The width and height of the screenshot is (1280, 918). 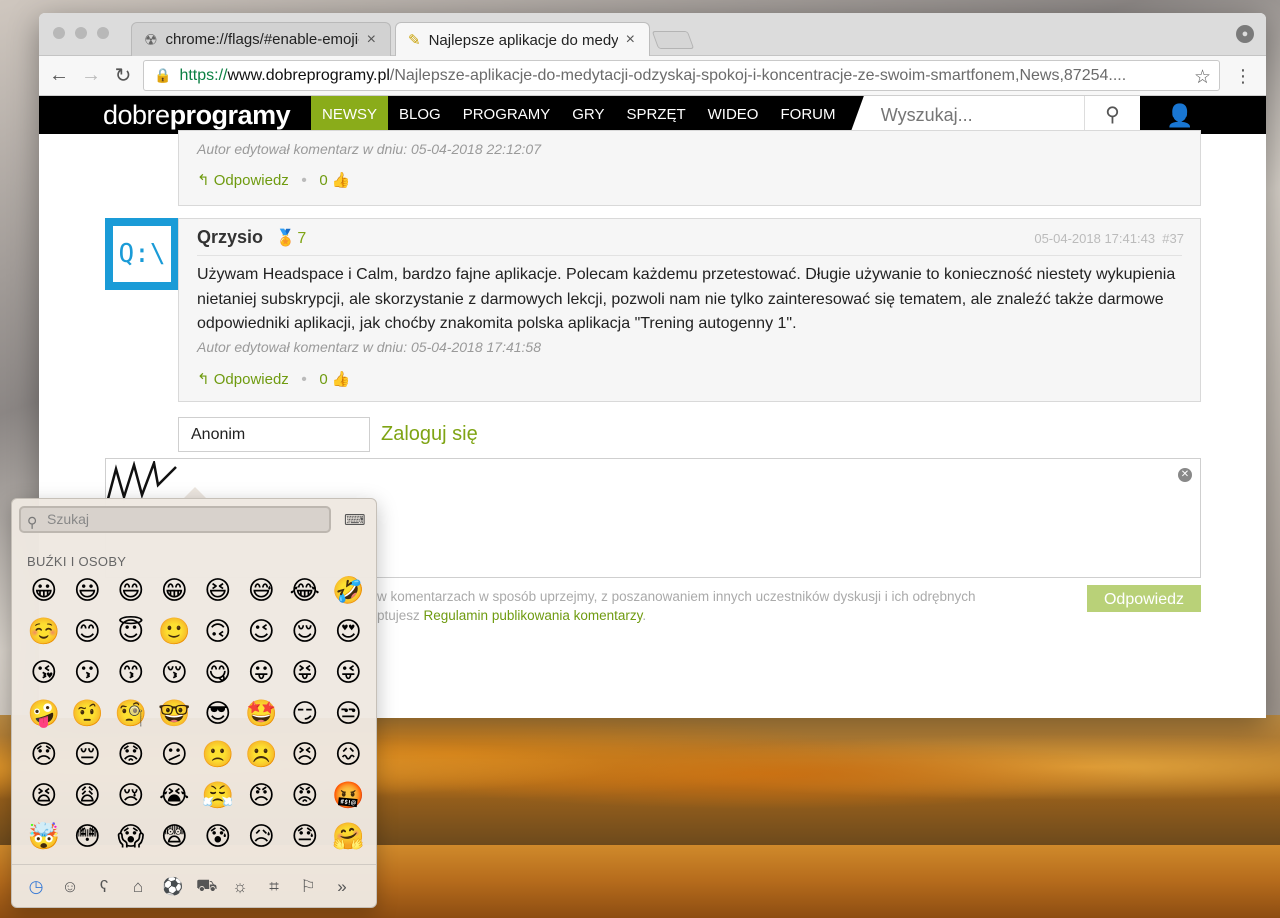 What do you see at coordinates (131, 796) in the screenshot?
I see `emoji-item: 😢` at bounding box center [131, 796].